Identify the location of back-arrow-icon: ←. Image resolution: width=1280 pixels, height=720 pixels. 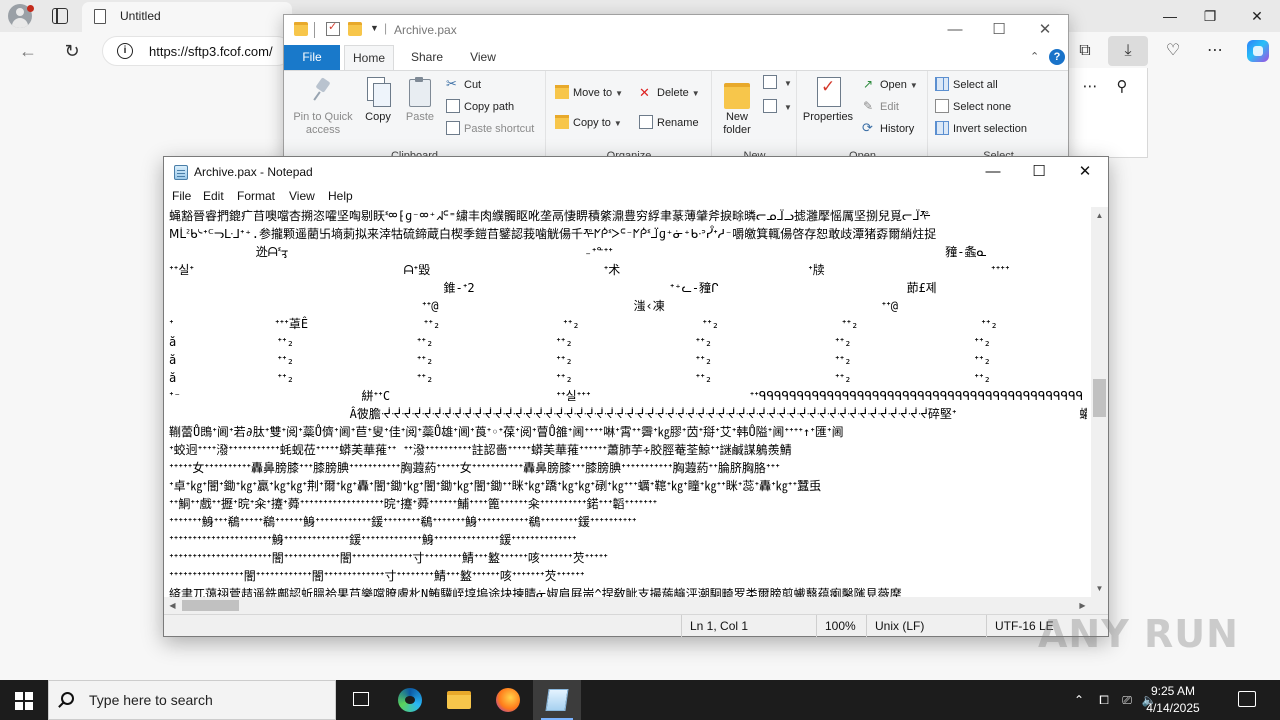
(28, 51).